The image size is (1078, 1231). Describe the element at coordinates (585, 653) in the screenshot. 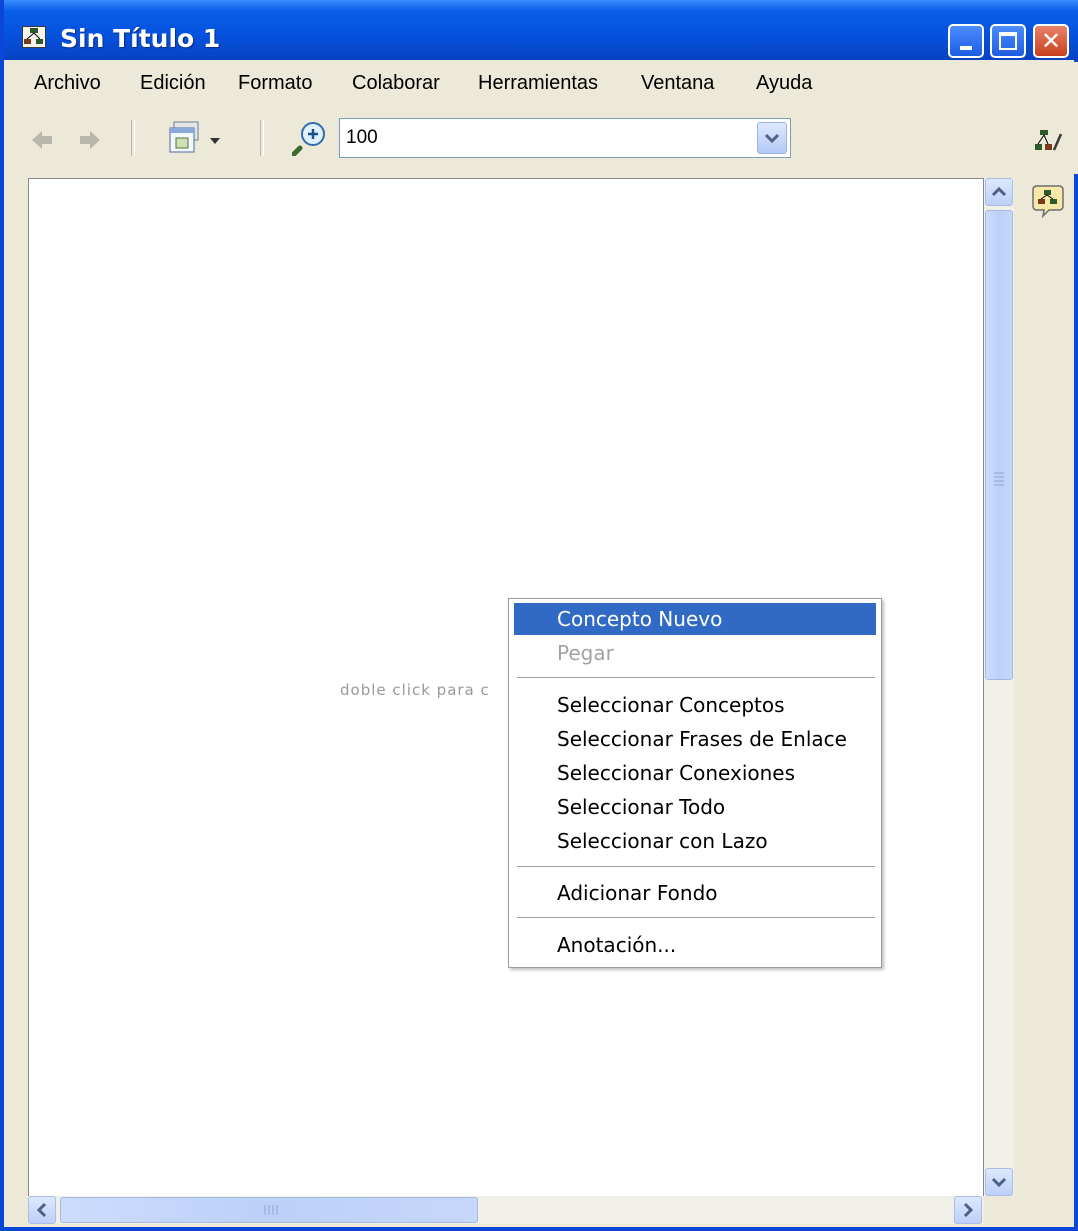

I see `menu-item-label: Pegar` at that location.